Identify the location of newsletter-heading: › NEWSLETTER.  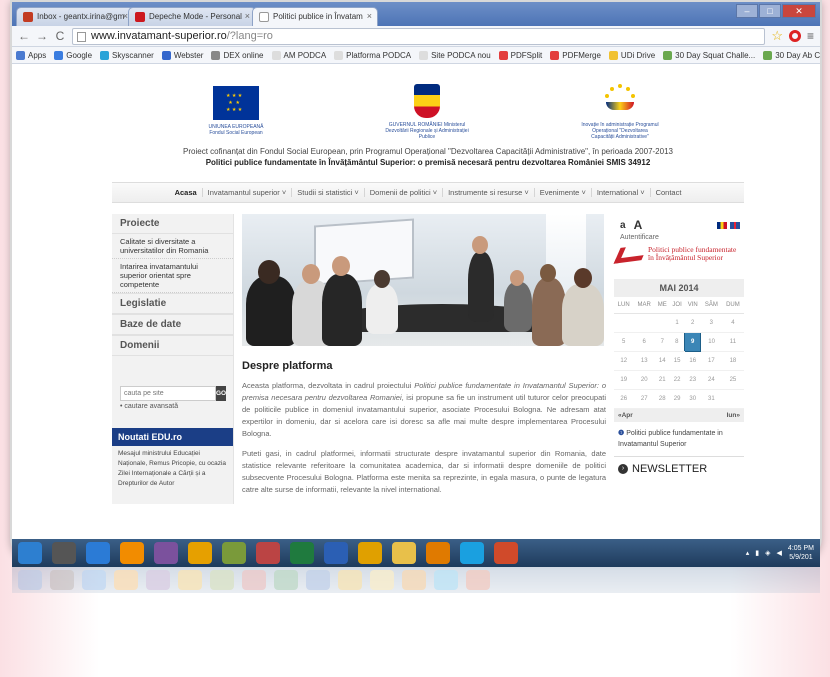
(679, 469).